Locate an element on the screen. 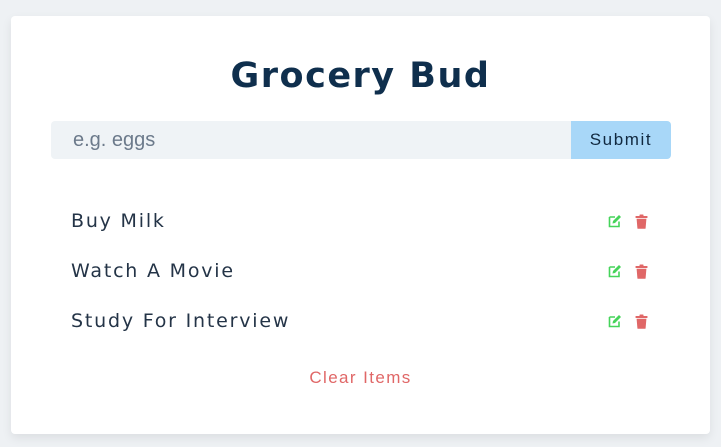  clear-items-container: Clear Items is located at coordinates (360, 378).